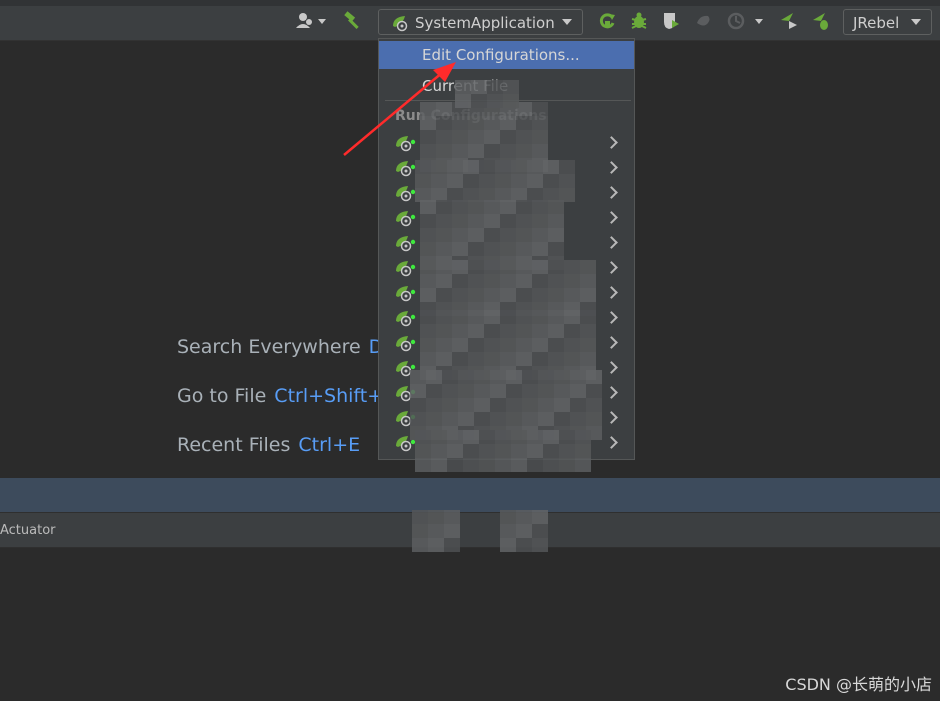 The width and height of the screenshot is (940, 701). Describe the element at coordinates (671, 21) in the screenshot. I see `coverage-icon` at that location.